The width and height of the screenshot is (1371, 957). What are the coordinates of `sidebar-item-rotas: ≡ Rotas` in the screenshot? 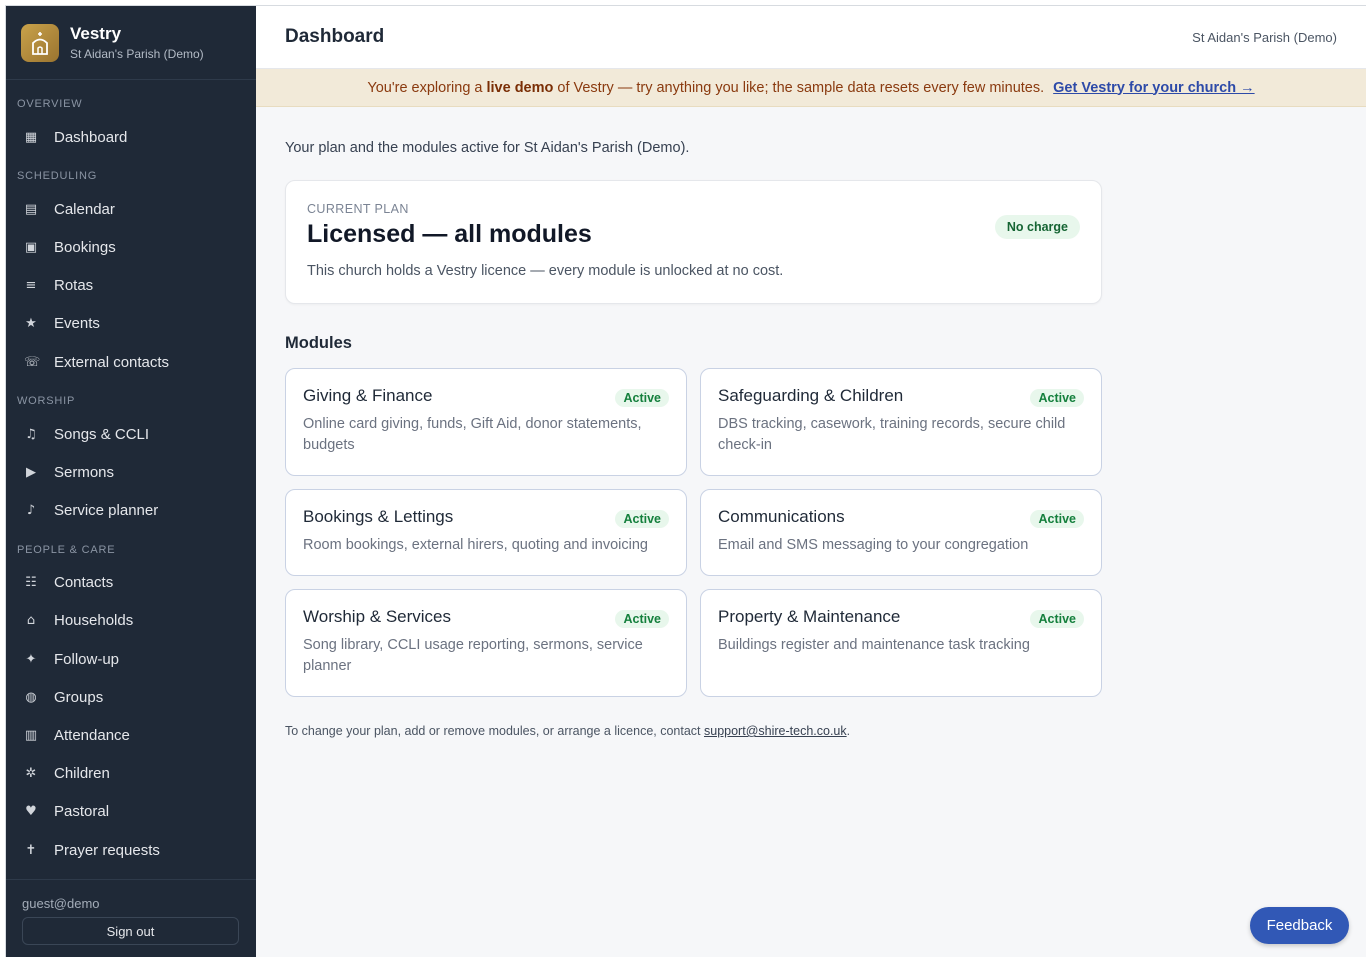 It's located at (131, 286).